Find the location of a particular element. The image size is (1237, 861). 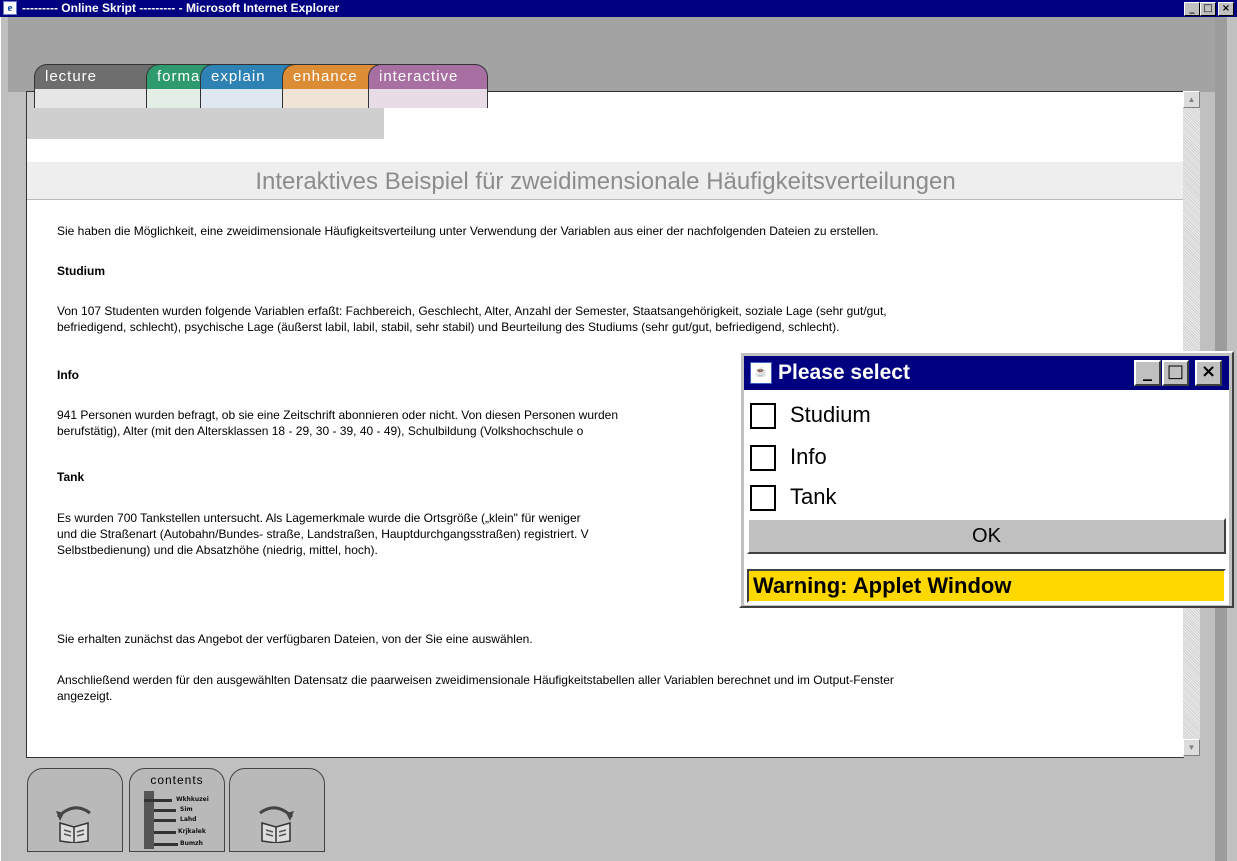

dialog-title: Please select is located at coordinates (844, 372).